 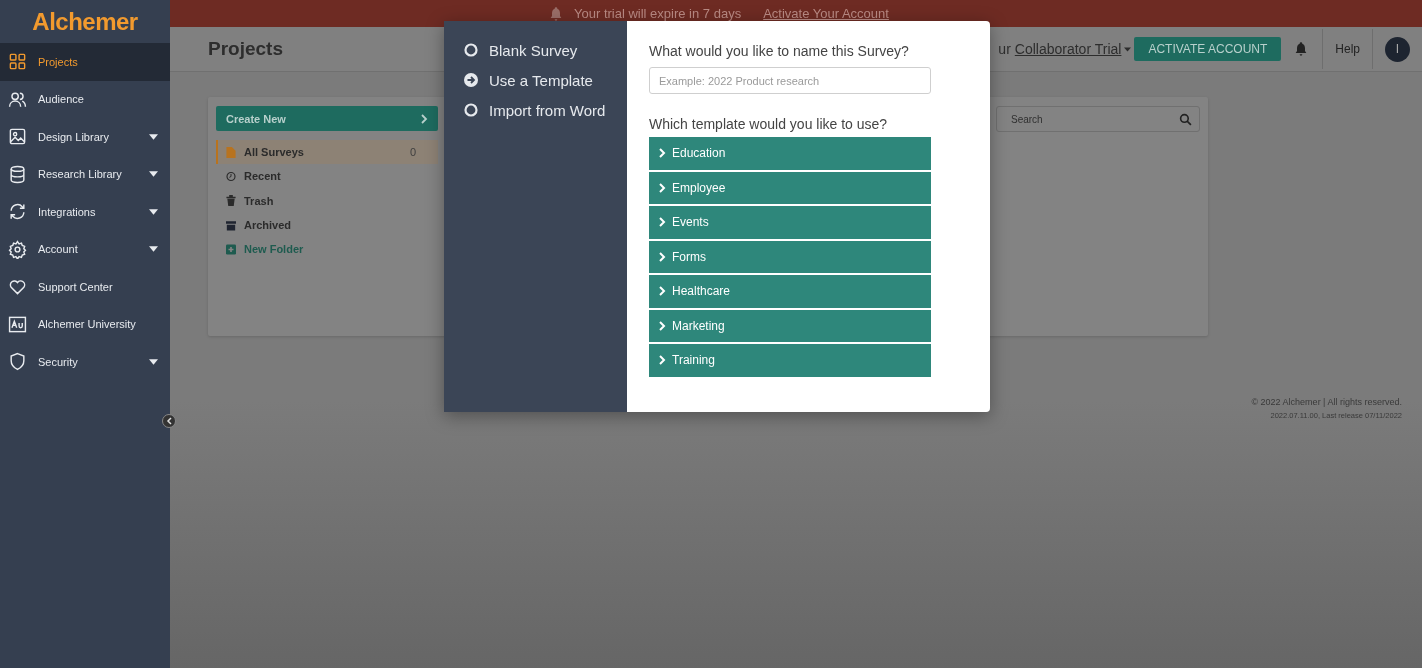 What do you see at coordinates (327, 200) in the screenshot?
I see `folder-item: Trash` at bounding box center [327, 200].